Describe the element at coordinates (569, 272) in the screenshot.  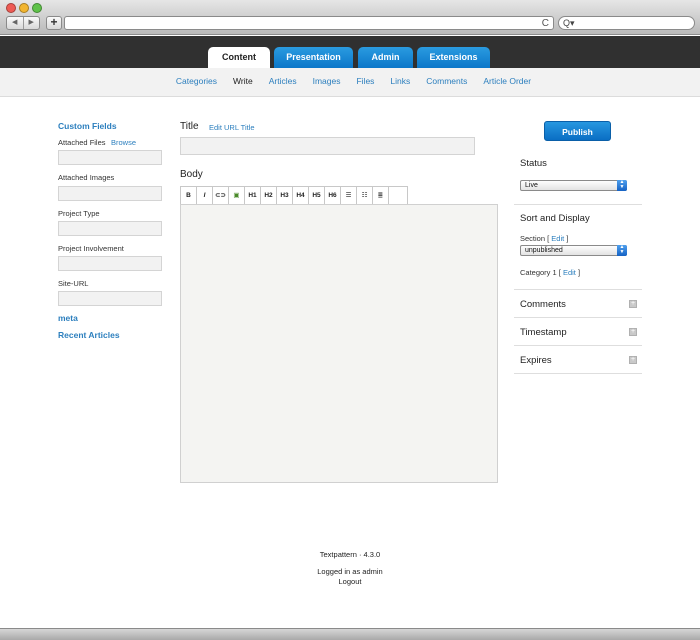
I see `category-edit-link: Edit` at that location.